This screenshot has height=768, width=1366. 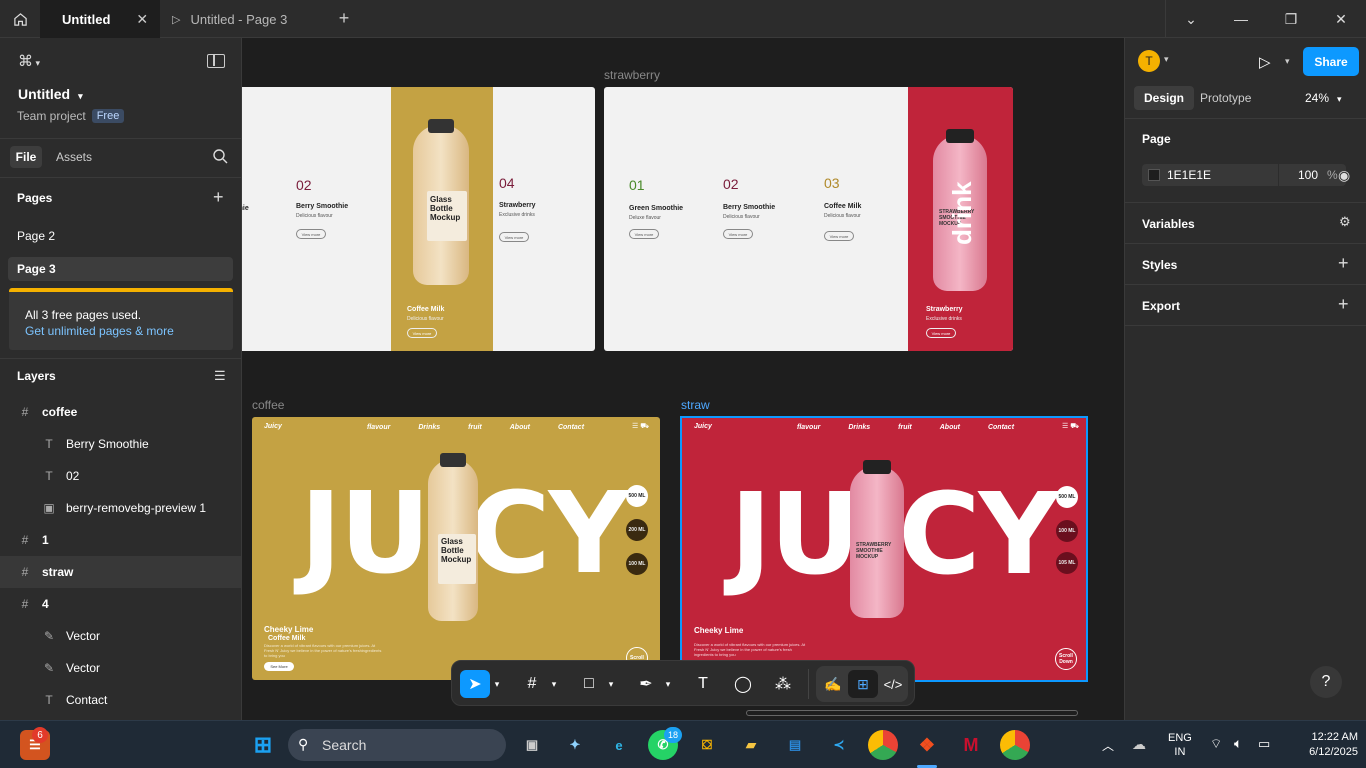 What do you see at coordinates (1291, 19) in the screenshot?
I see `maximize-button: ❐` at bounding box center [1291, 19].